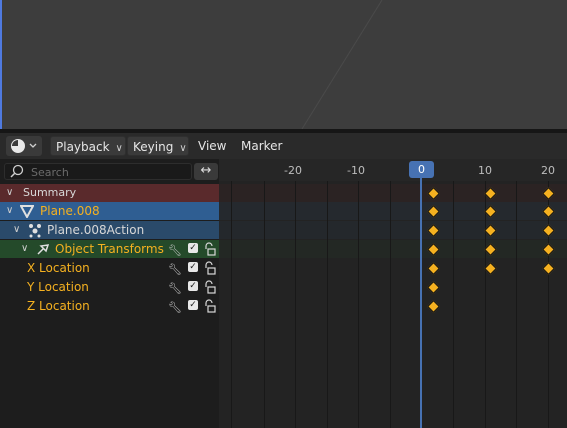  I want to click on channel-label: Z Location, so click(58, 306).